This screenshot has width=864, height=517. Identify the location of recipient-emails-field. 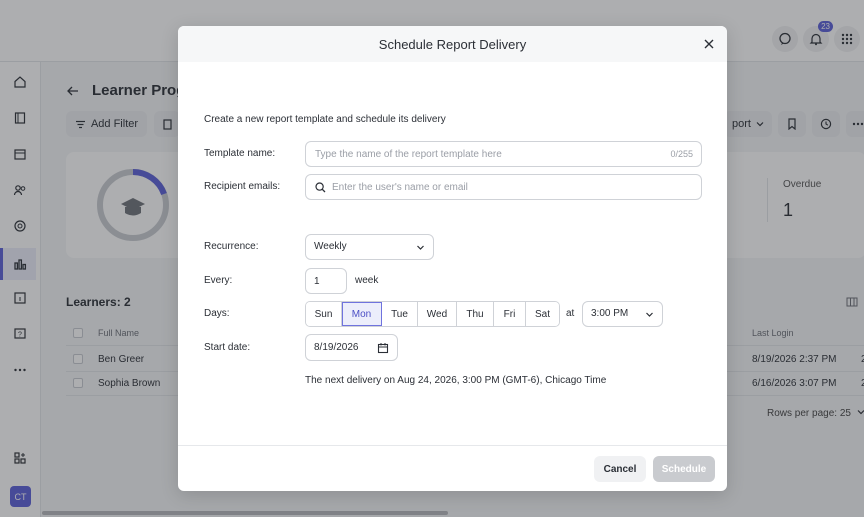
(503, 187).